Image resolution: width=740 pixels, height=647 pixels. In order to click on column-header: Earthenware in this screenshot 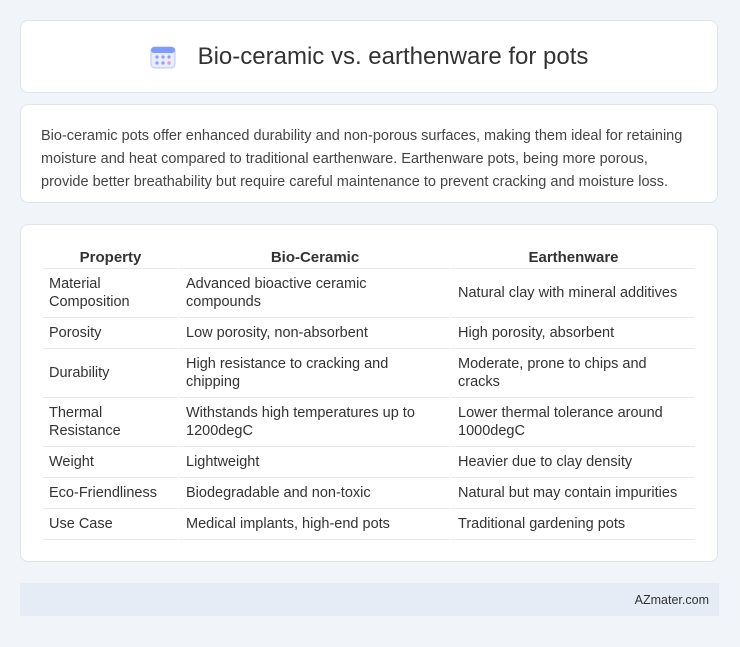, I will do `click(573, 257)`.